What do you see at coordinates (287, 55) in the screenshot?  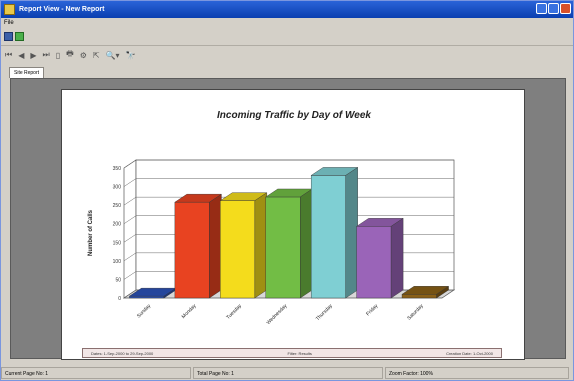 I see `toolbar-navigation: ⏮ ◀ ▶ ⏭ ▯ 🖶 ⚙ ⇱ 🔍▾ 🔭` at bounding box center [287, 55].